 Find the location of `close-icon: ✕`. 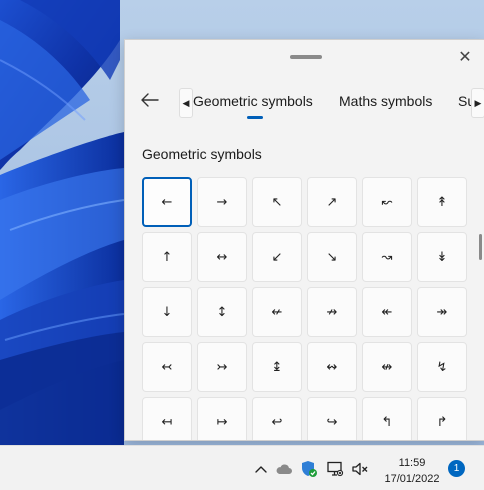

close-icon: ✕ is located at coordinates (465, 57).